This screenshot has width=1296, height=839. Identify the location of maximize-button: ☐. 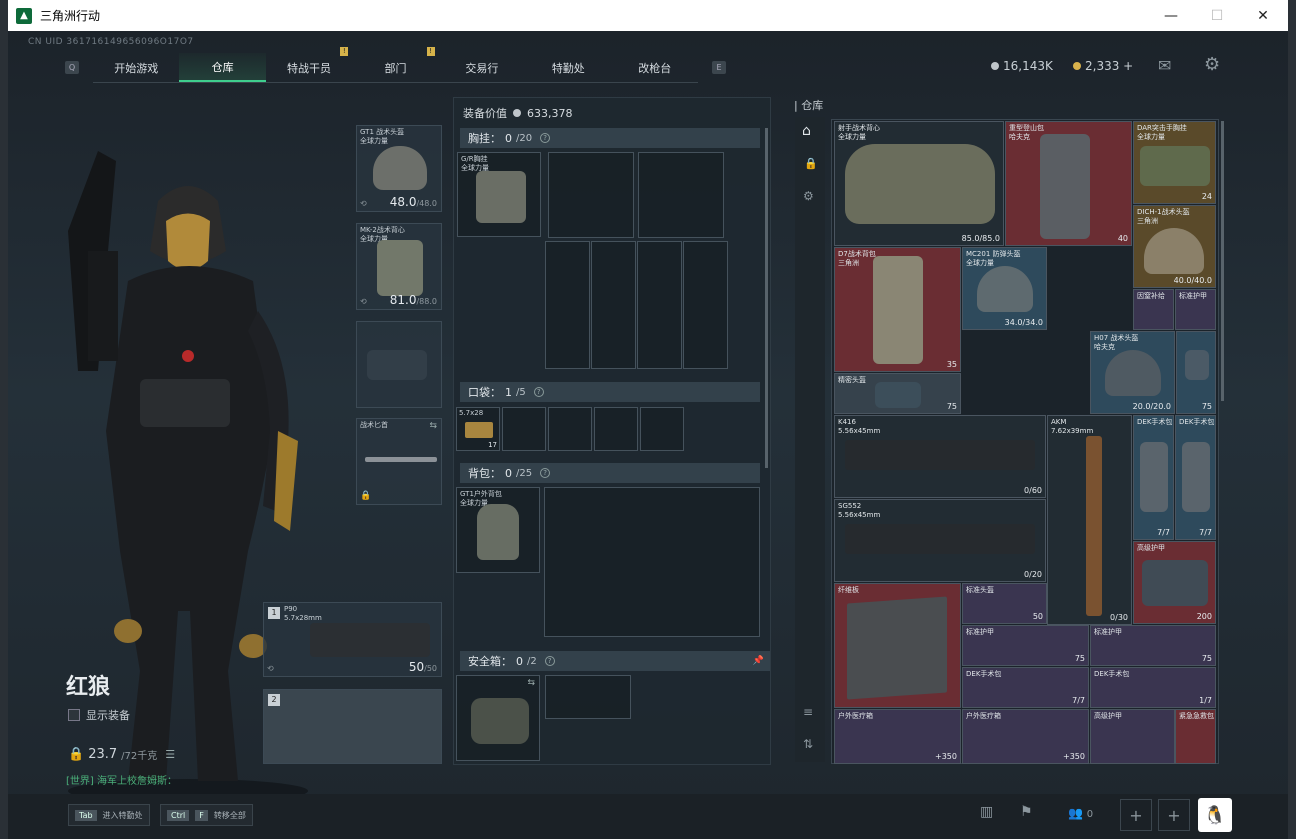
(1217, 15).